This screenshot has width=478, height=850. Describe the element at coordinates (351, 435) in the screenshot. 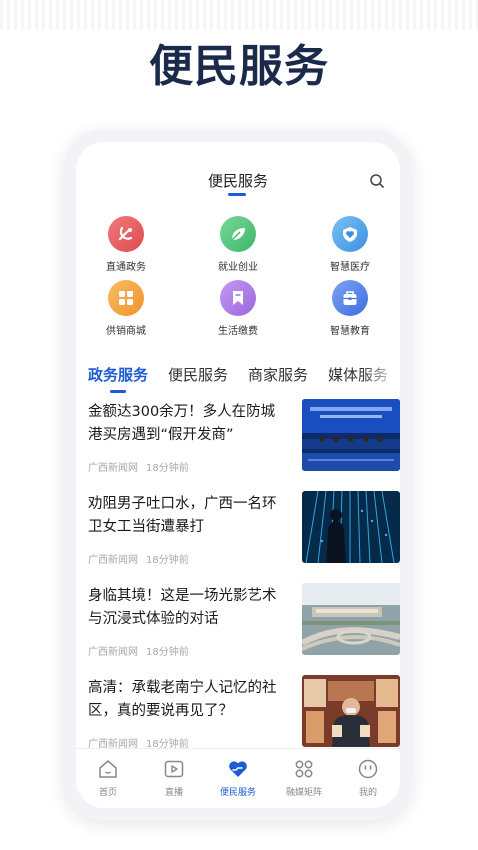

I see `press-conference-photo` at that location.